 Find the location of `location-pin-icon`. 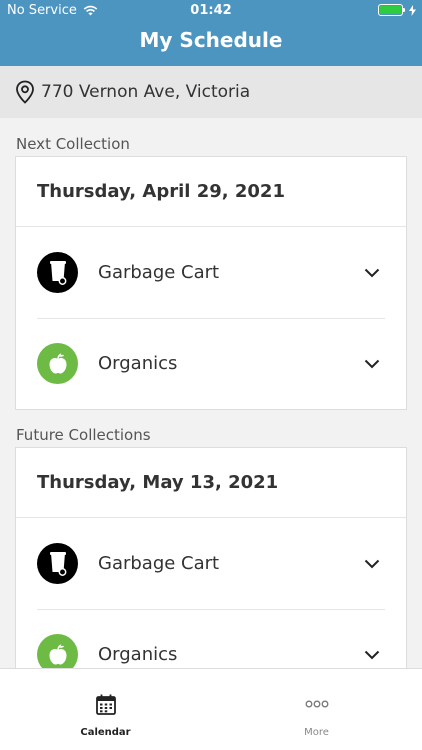

location-pin-icon is located at coordinates (25, 92).